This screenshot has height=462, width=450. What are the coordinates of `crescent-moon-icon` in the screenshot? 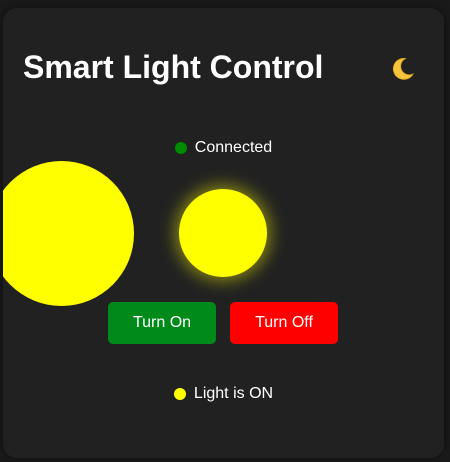 It's located at (403, 69).